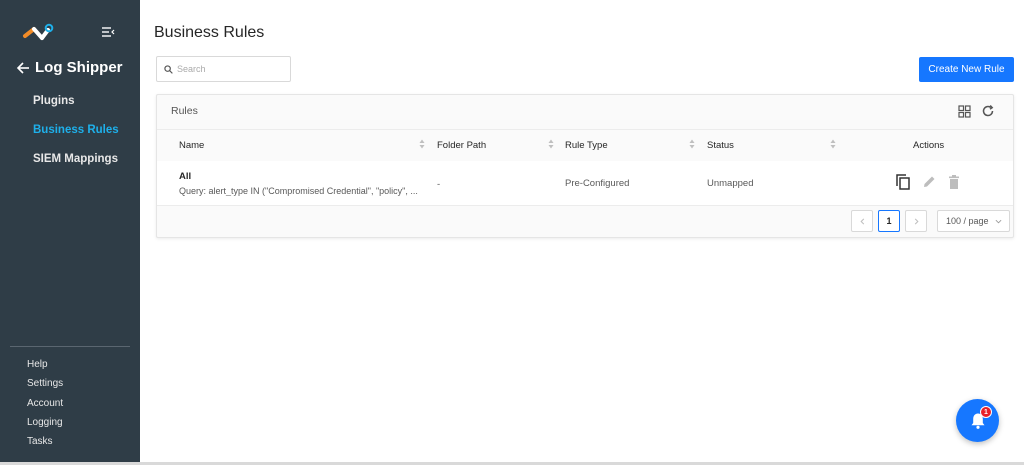 This screenshot has width=1024, height=465. Describe the element at coordinates (76, 166) in the screenshot. I see `sidebar-item-siem-mappings: SIEM Mappings` at that location.